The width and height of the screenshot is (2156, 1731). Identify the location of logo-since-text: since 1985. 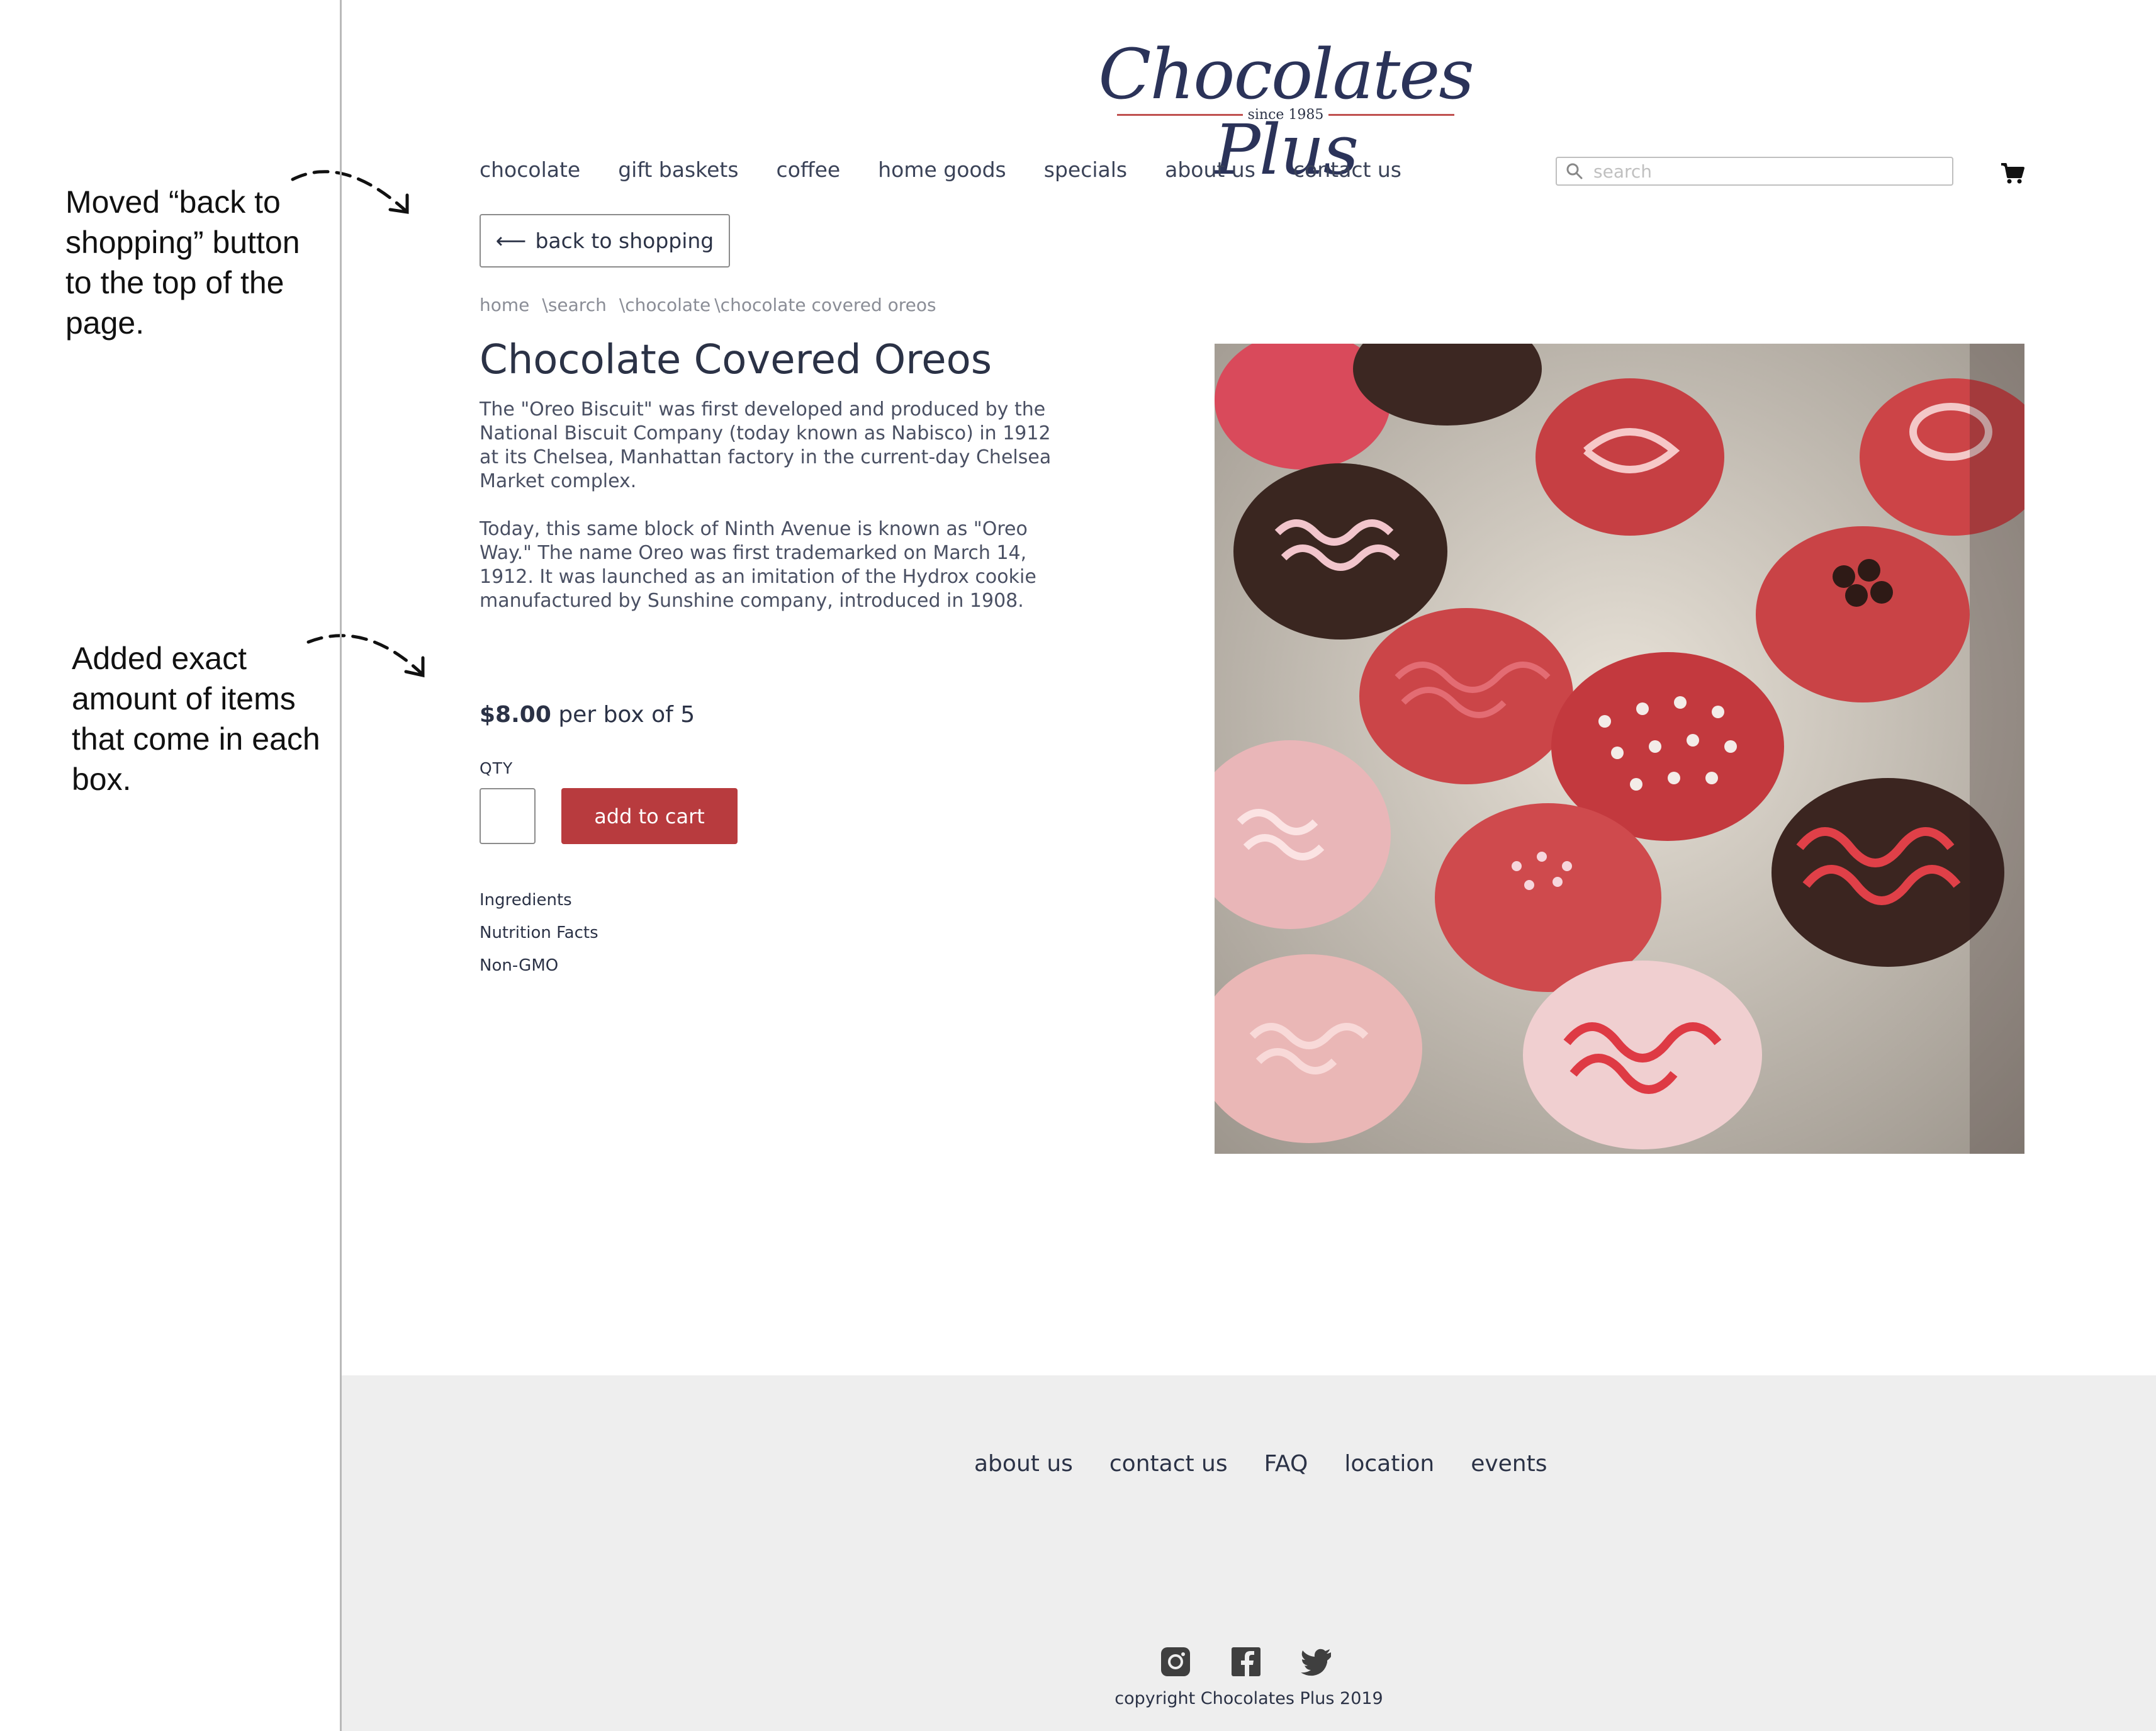
(1285, 115).